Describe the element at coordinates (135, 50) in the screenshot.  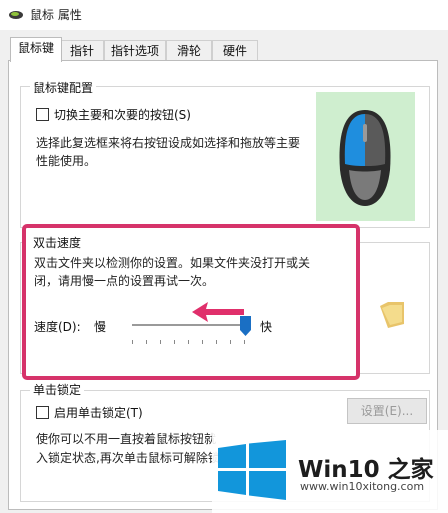
I see `tab-pointer-options: 指针选项` at that location.